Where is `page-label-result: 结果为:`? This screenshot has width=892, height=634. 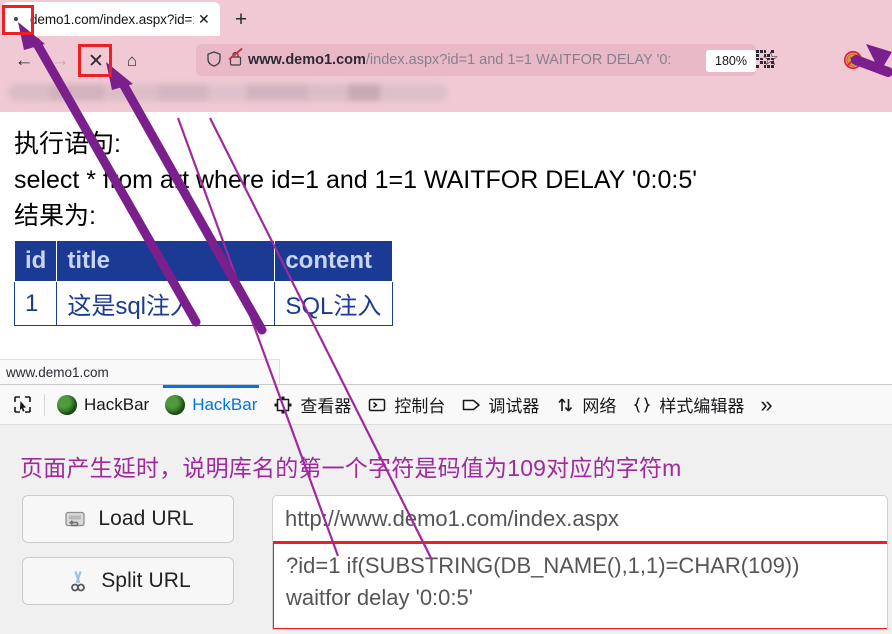
page-label-result: 结果为: is located at coordinates (55, 216).